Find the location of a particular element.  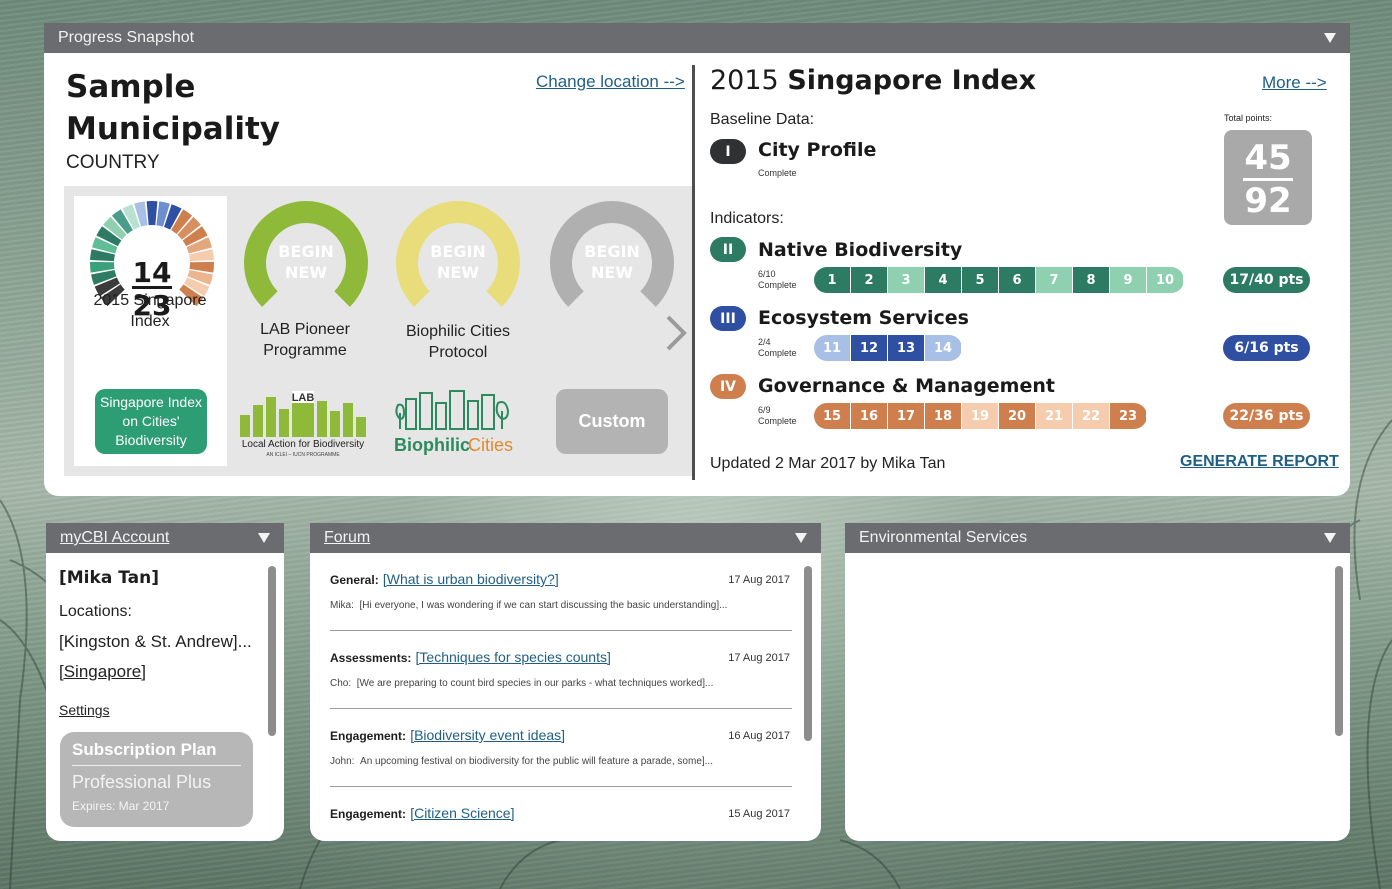

change-location-link: Change location --> is located at coordinates (610, 82).